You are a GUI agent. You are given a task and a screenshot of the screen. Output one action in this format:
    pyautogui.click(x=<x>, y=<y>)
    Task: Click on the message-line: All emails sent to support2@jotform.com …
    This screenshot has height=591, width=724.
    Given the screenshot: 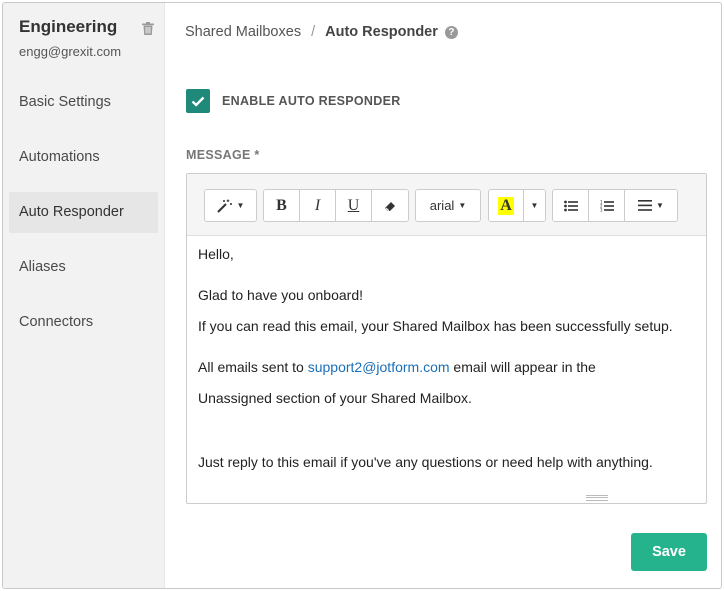 What is the action you would take?
    pyautogui.click(x=447, y=367)
    